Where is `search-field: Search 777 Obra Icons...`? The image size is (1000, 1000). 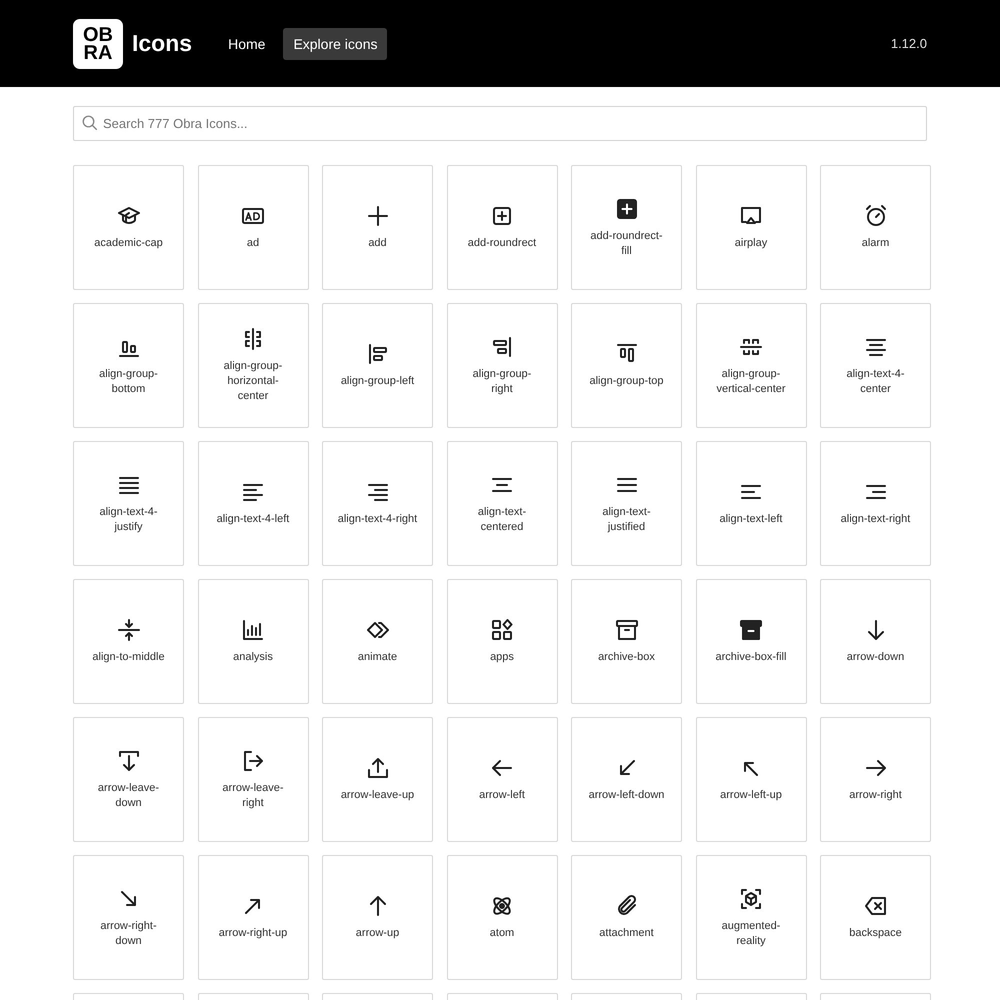 search-field: Search 777 Obra Icons... is located at coordinates (500, 123).